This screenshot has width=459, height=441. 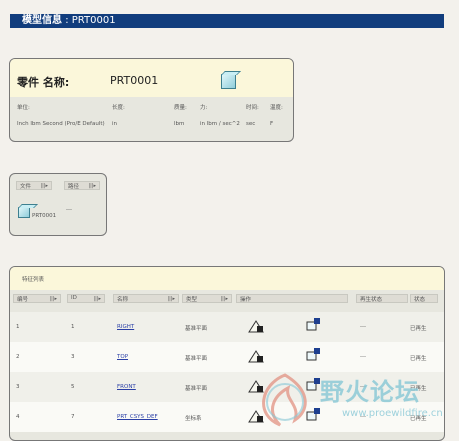 I want to click on length-header: 长度:, so click(x=118, y=108).